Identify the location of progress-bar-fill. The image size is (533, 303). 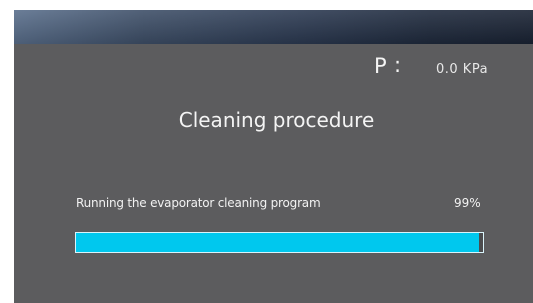
(277, 242).